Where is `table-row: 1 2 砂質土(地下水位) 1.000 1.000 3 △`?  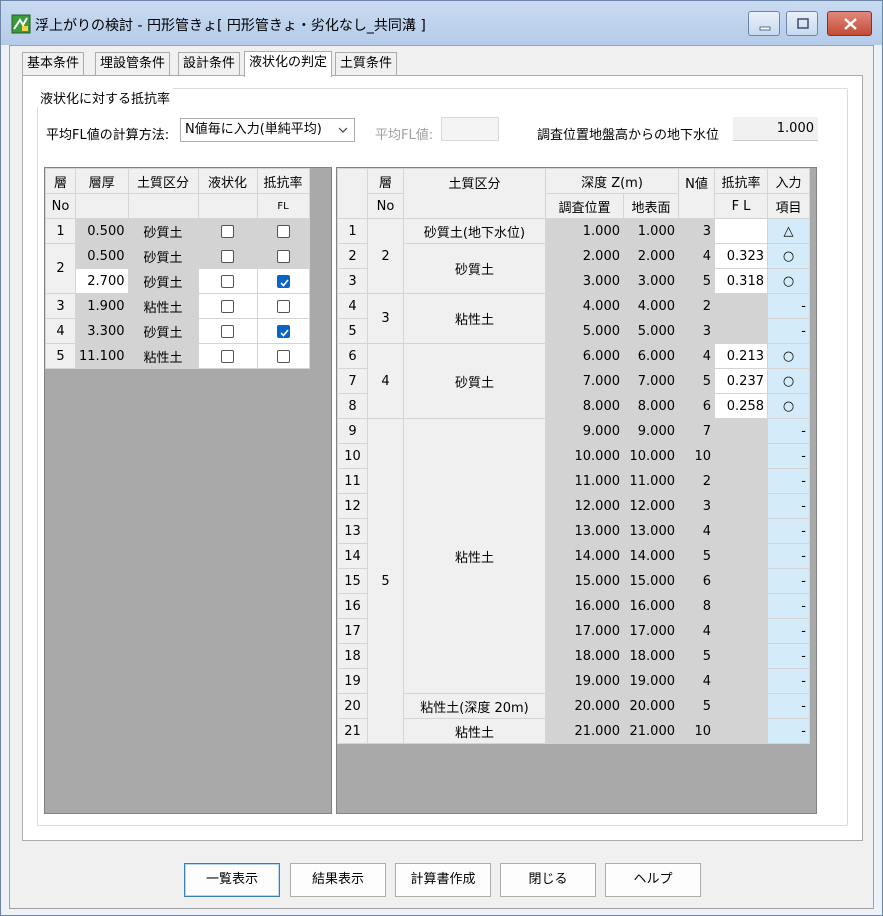
table-row: 1 2 砂質土(地下水位) 1.000 1.000 3 △ is located at coordinates (573, 256).